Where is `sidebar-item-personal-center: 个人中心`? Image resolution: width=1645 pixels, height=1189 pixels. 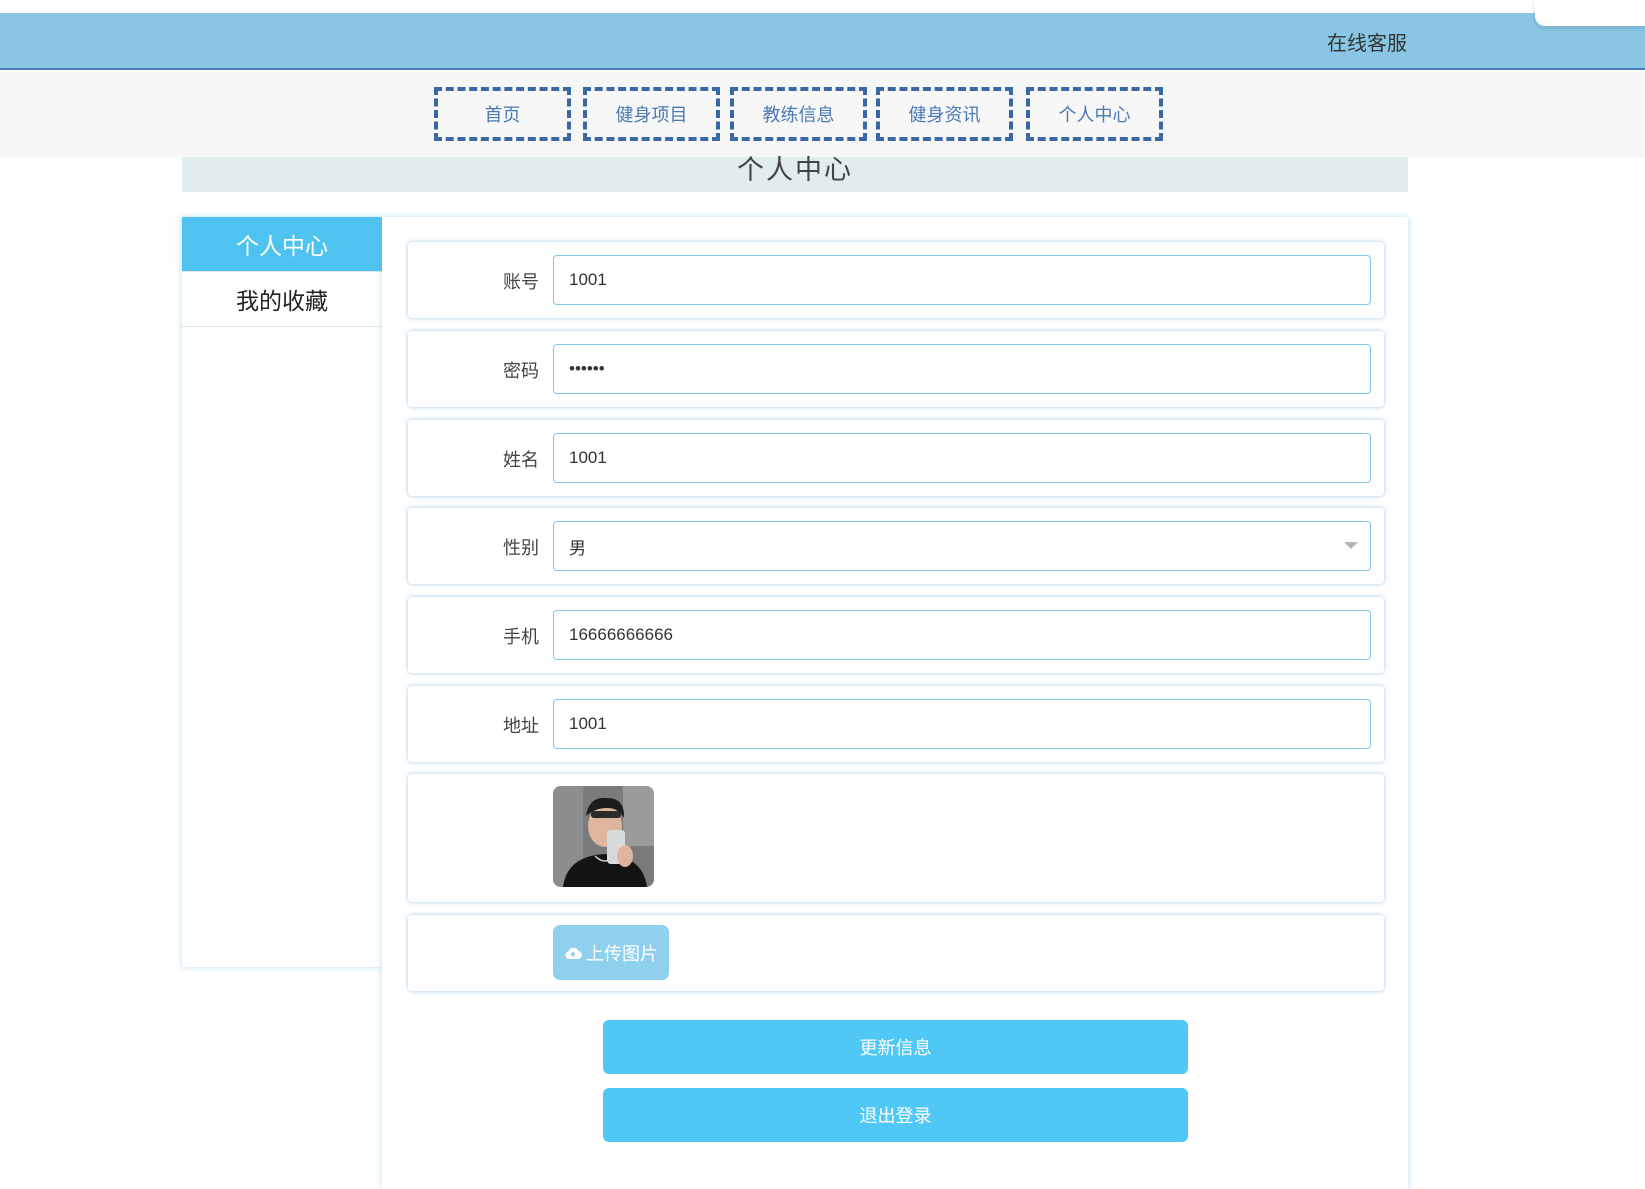 sidebar-item-personal-center: 个人中心 is located at coordinates (282, 244).